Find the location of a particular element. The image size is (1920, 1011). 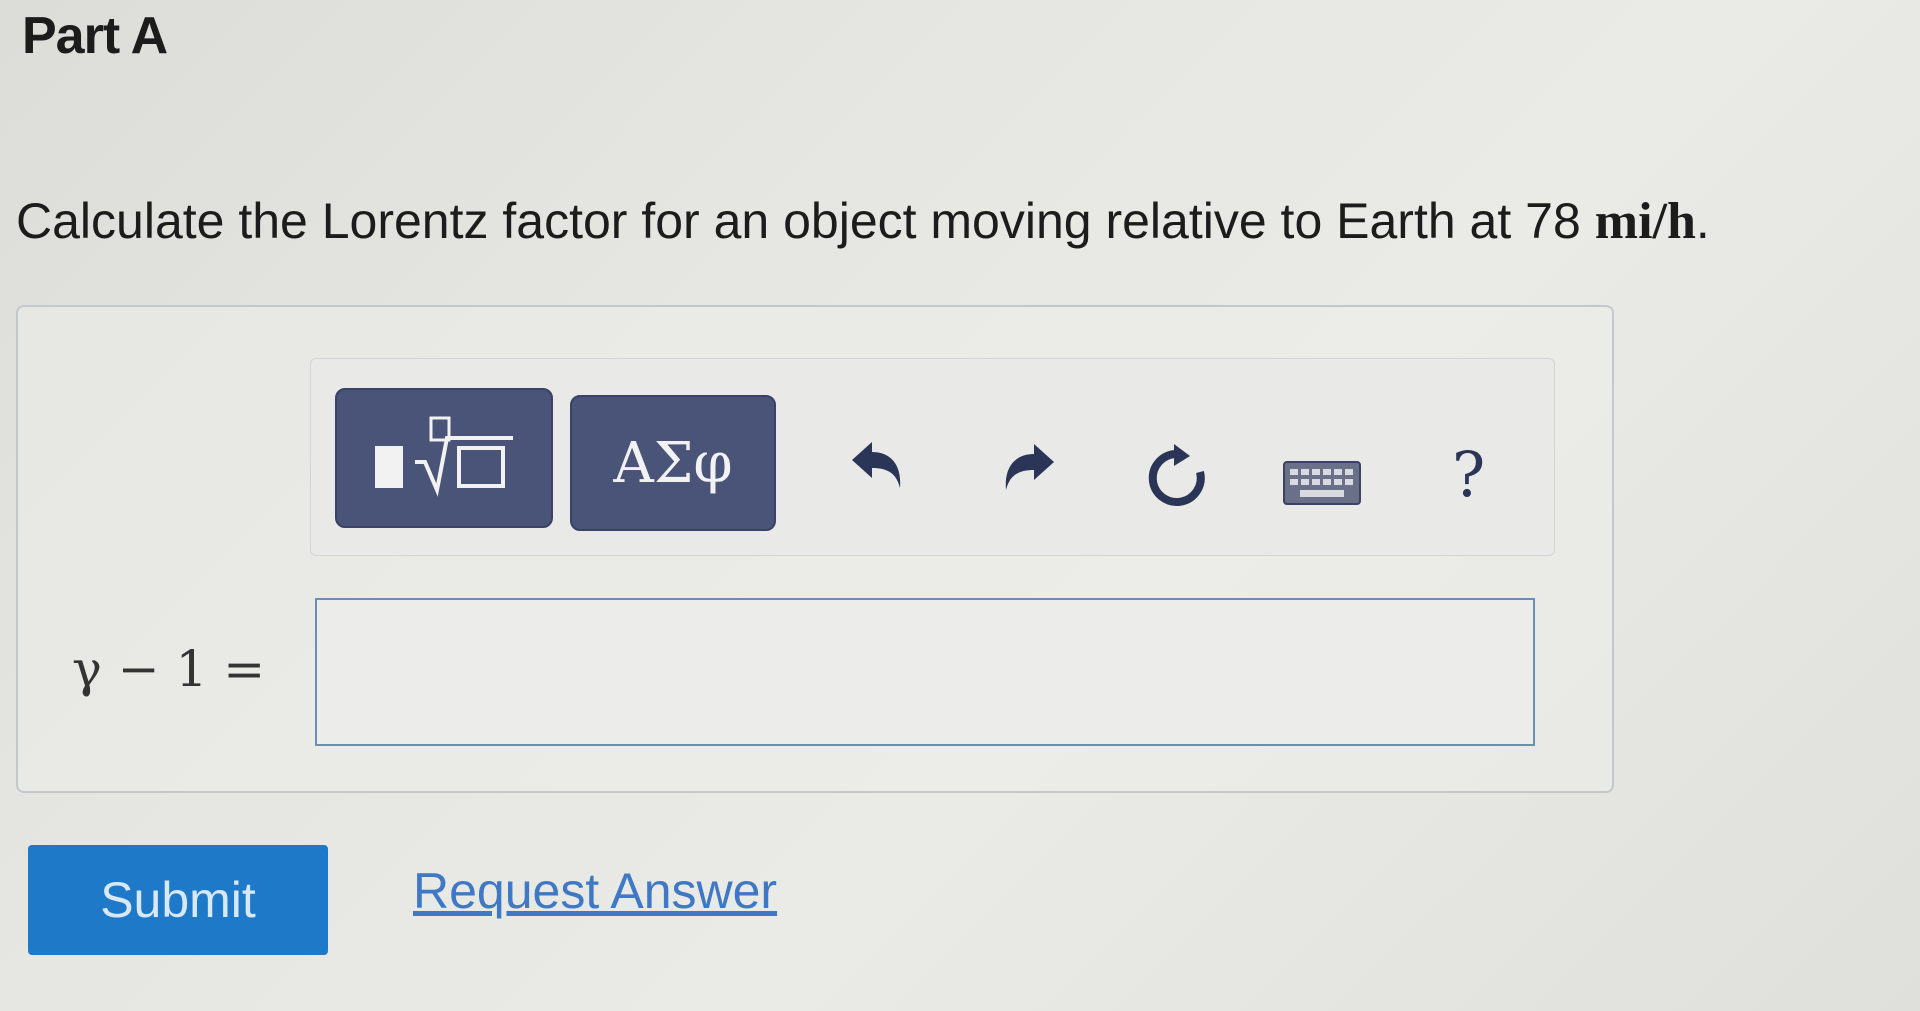

redo-icon is located at coordinates (1029, 467).